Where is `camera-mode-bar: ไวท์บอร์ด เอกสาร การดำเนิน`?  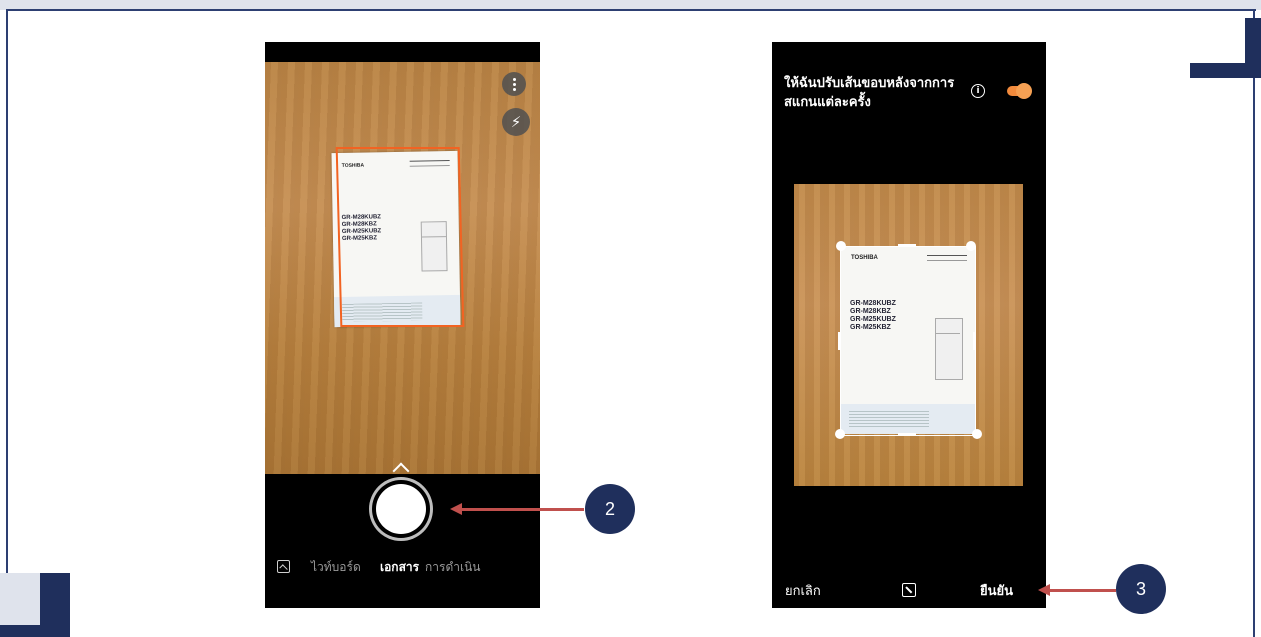 camera-mode-bar: ไวท์บอร์ด เอกสาร การดำเนิน is located at coordinates (402, 568).